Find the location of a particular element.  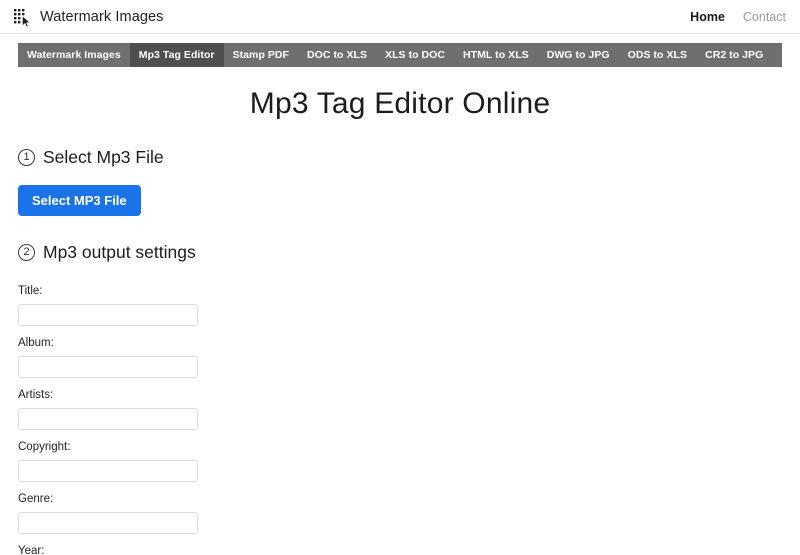

field-title: Title: is located at coordinates (400, 305).